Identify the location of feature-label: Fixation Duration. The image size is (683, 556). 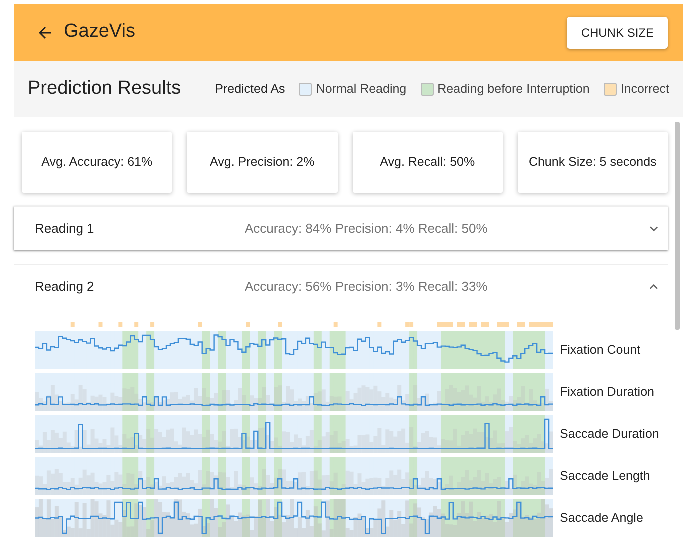
(607, 392).